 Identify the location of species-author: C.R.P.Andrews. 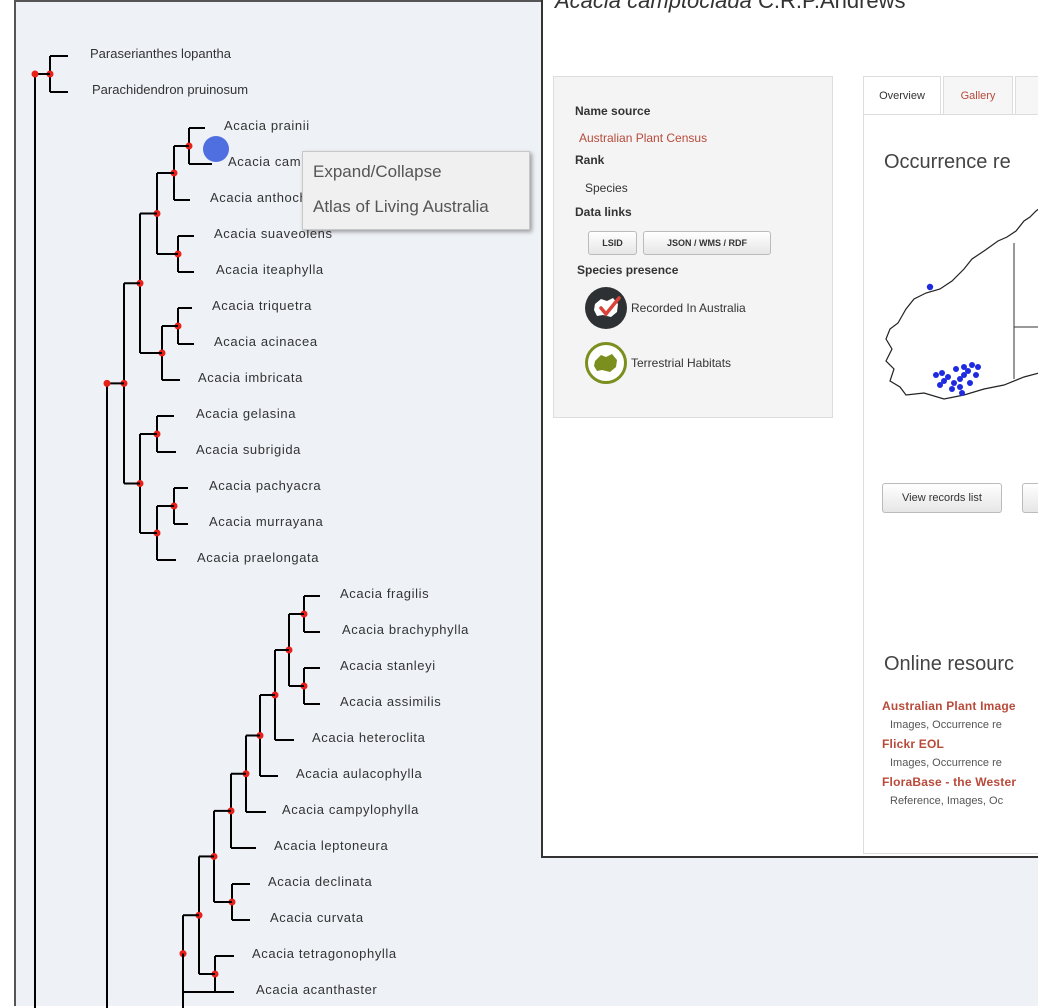
(832, 6).